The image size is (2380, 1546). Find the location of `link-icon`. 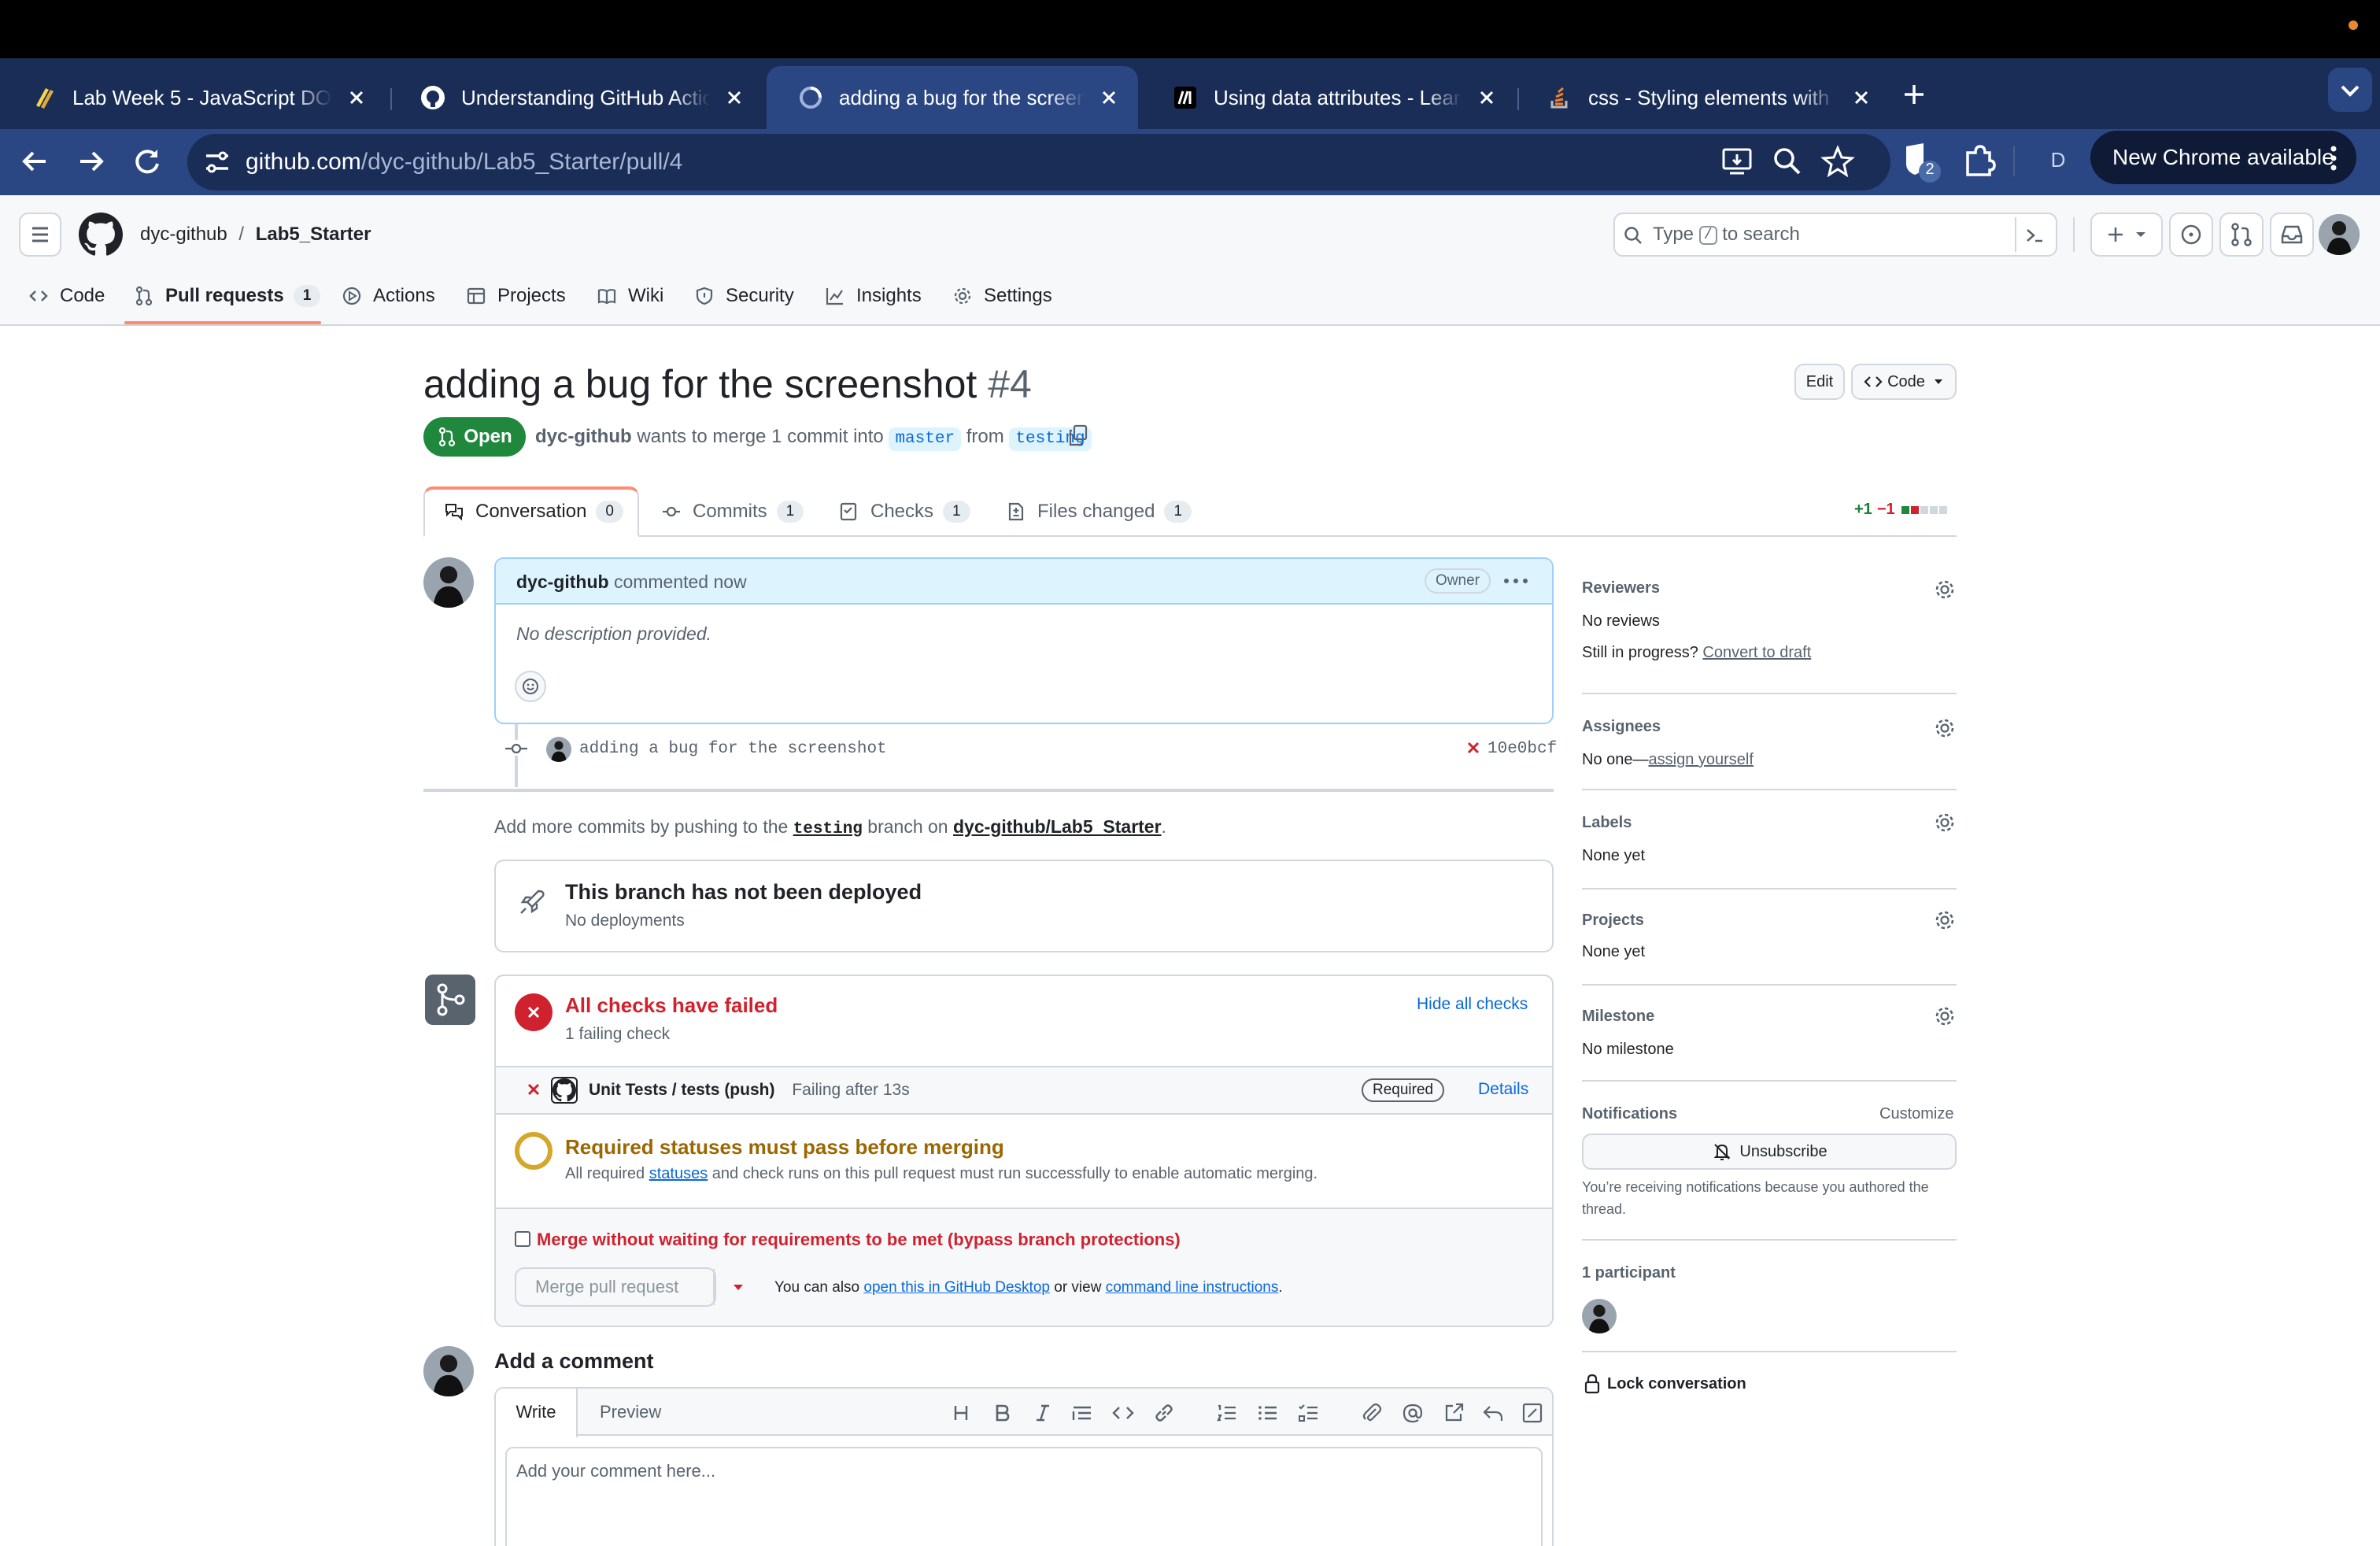

link-icon is located at coordinates (1164, 1413).